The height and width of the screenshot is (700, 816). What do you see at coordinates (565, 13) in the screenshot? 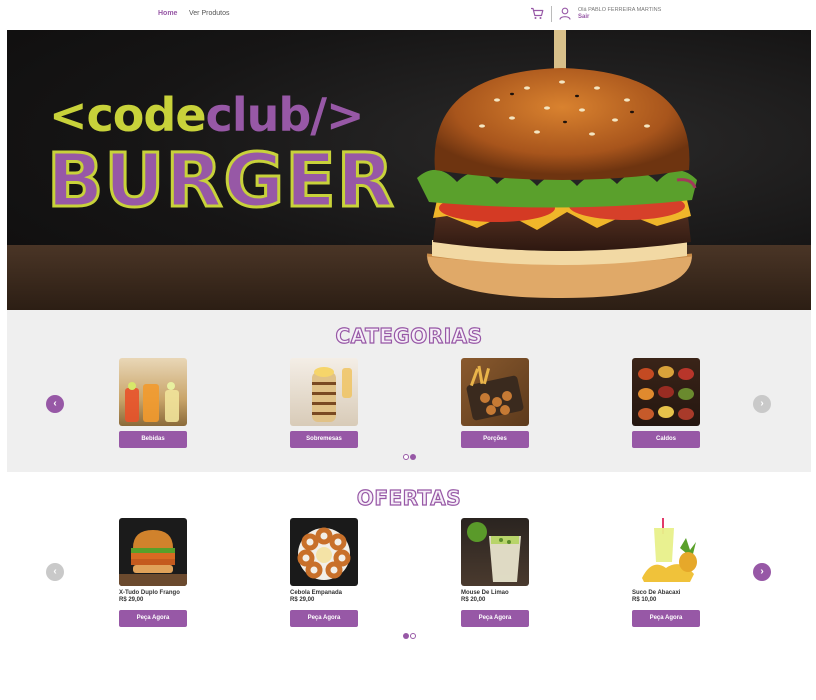
I see `user-icon` at bounding box center [565, 13].